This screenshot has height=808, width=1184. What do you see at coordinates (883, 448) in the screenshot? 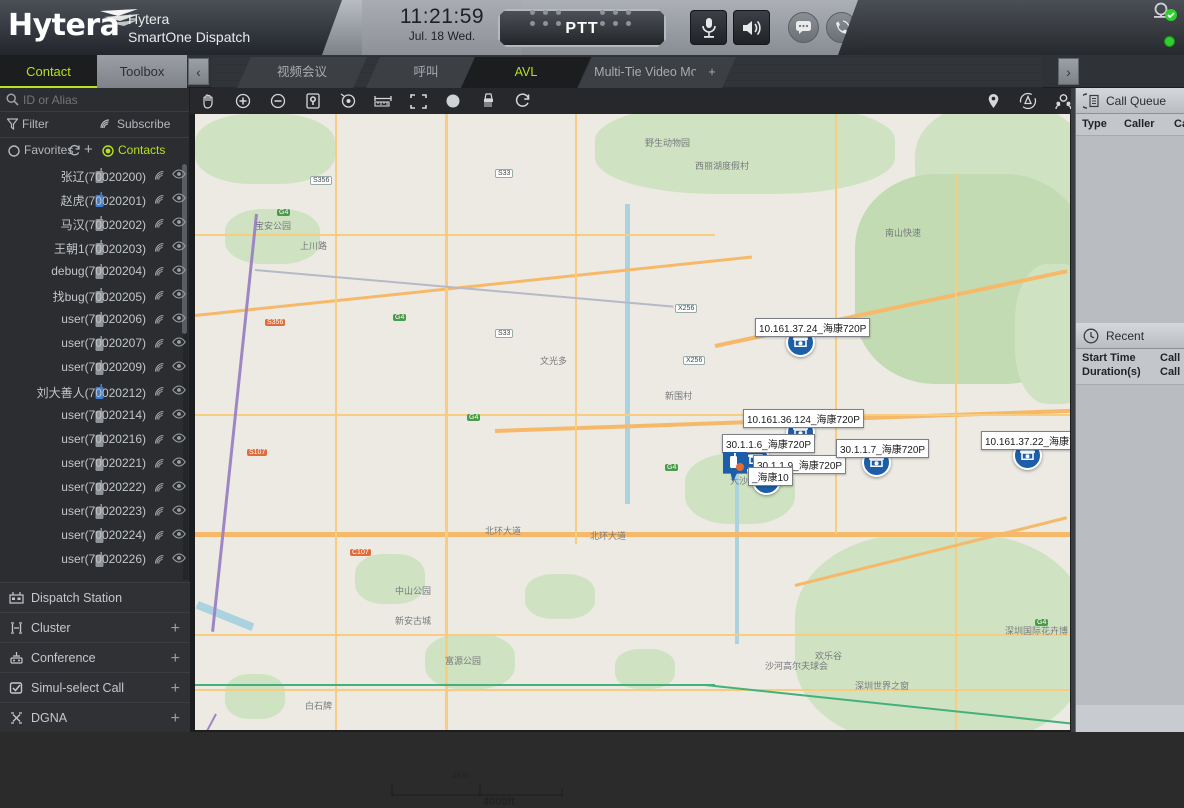
I see `camera-marker-label: 30.1.1.7_海康720P` at bounding box center [883, 448].